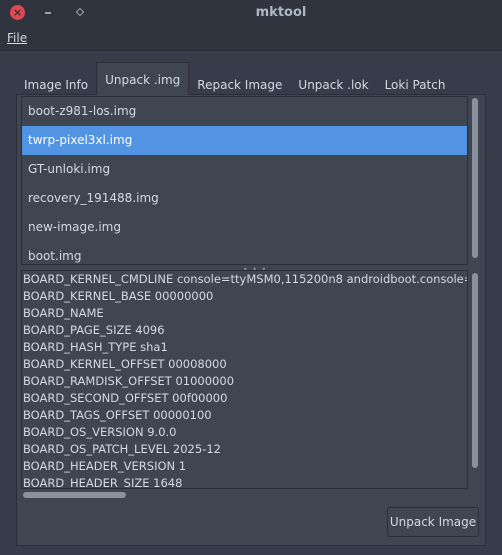  I want to click on menu-file: File, so click(17, 38).